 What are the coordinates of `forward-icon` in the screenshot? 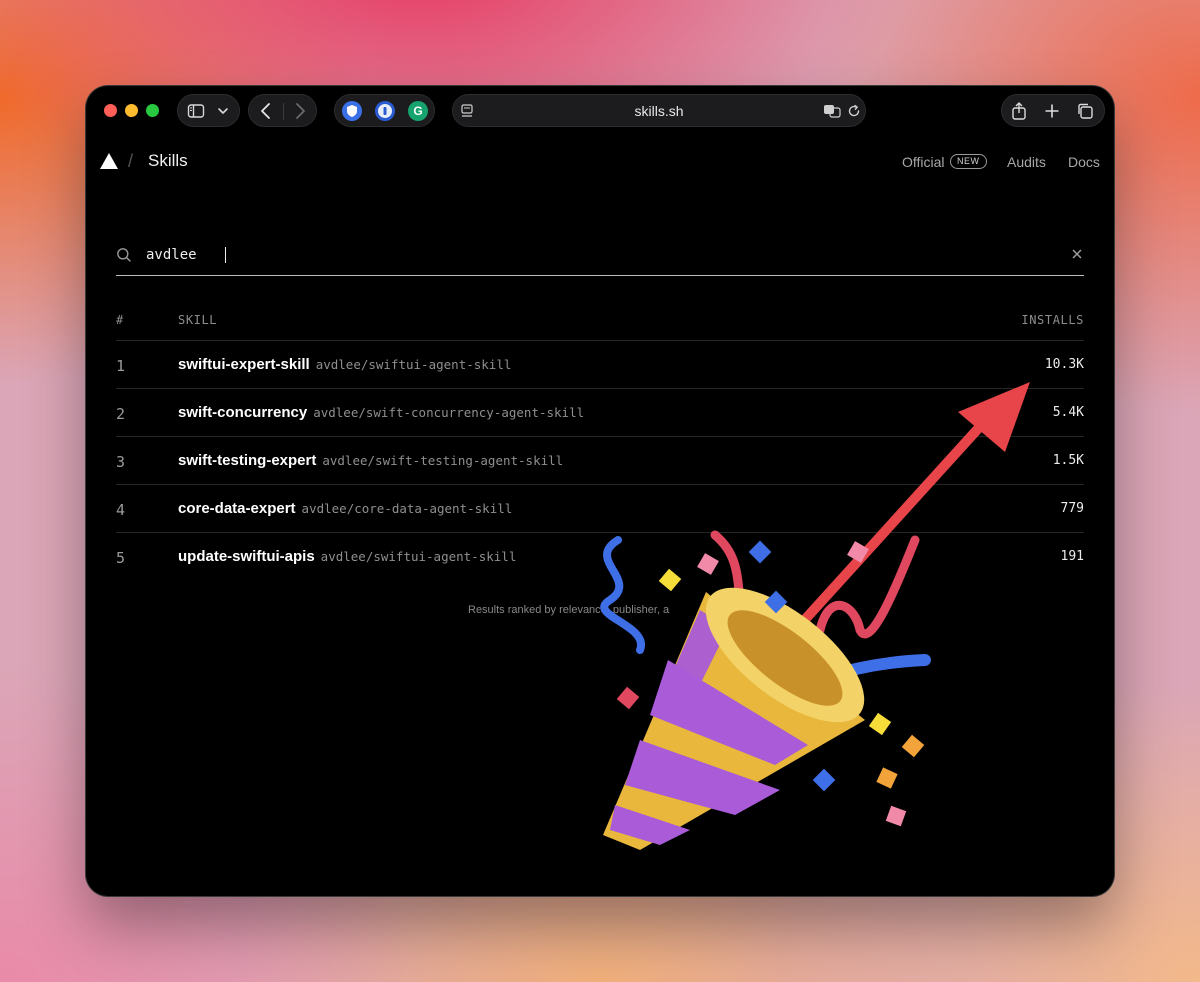 It's located at (300, 111).